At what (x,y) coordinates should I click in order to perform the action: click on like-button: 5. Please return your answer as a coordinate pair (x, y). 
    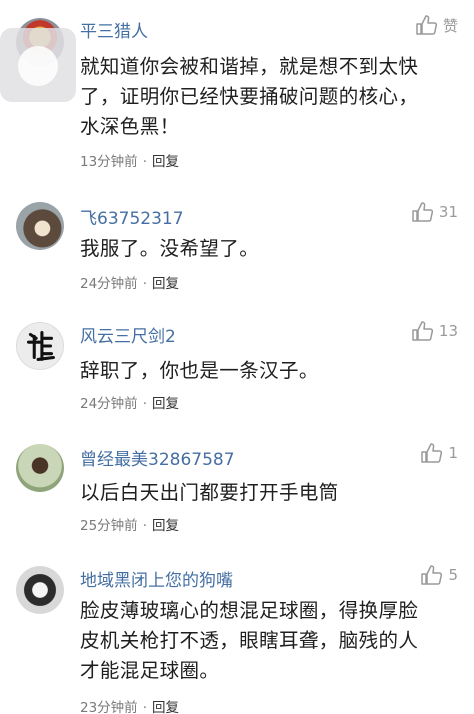
    Looking at the image, I should click on (439, 575).